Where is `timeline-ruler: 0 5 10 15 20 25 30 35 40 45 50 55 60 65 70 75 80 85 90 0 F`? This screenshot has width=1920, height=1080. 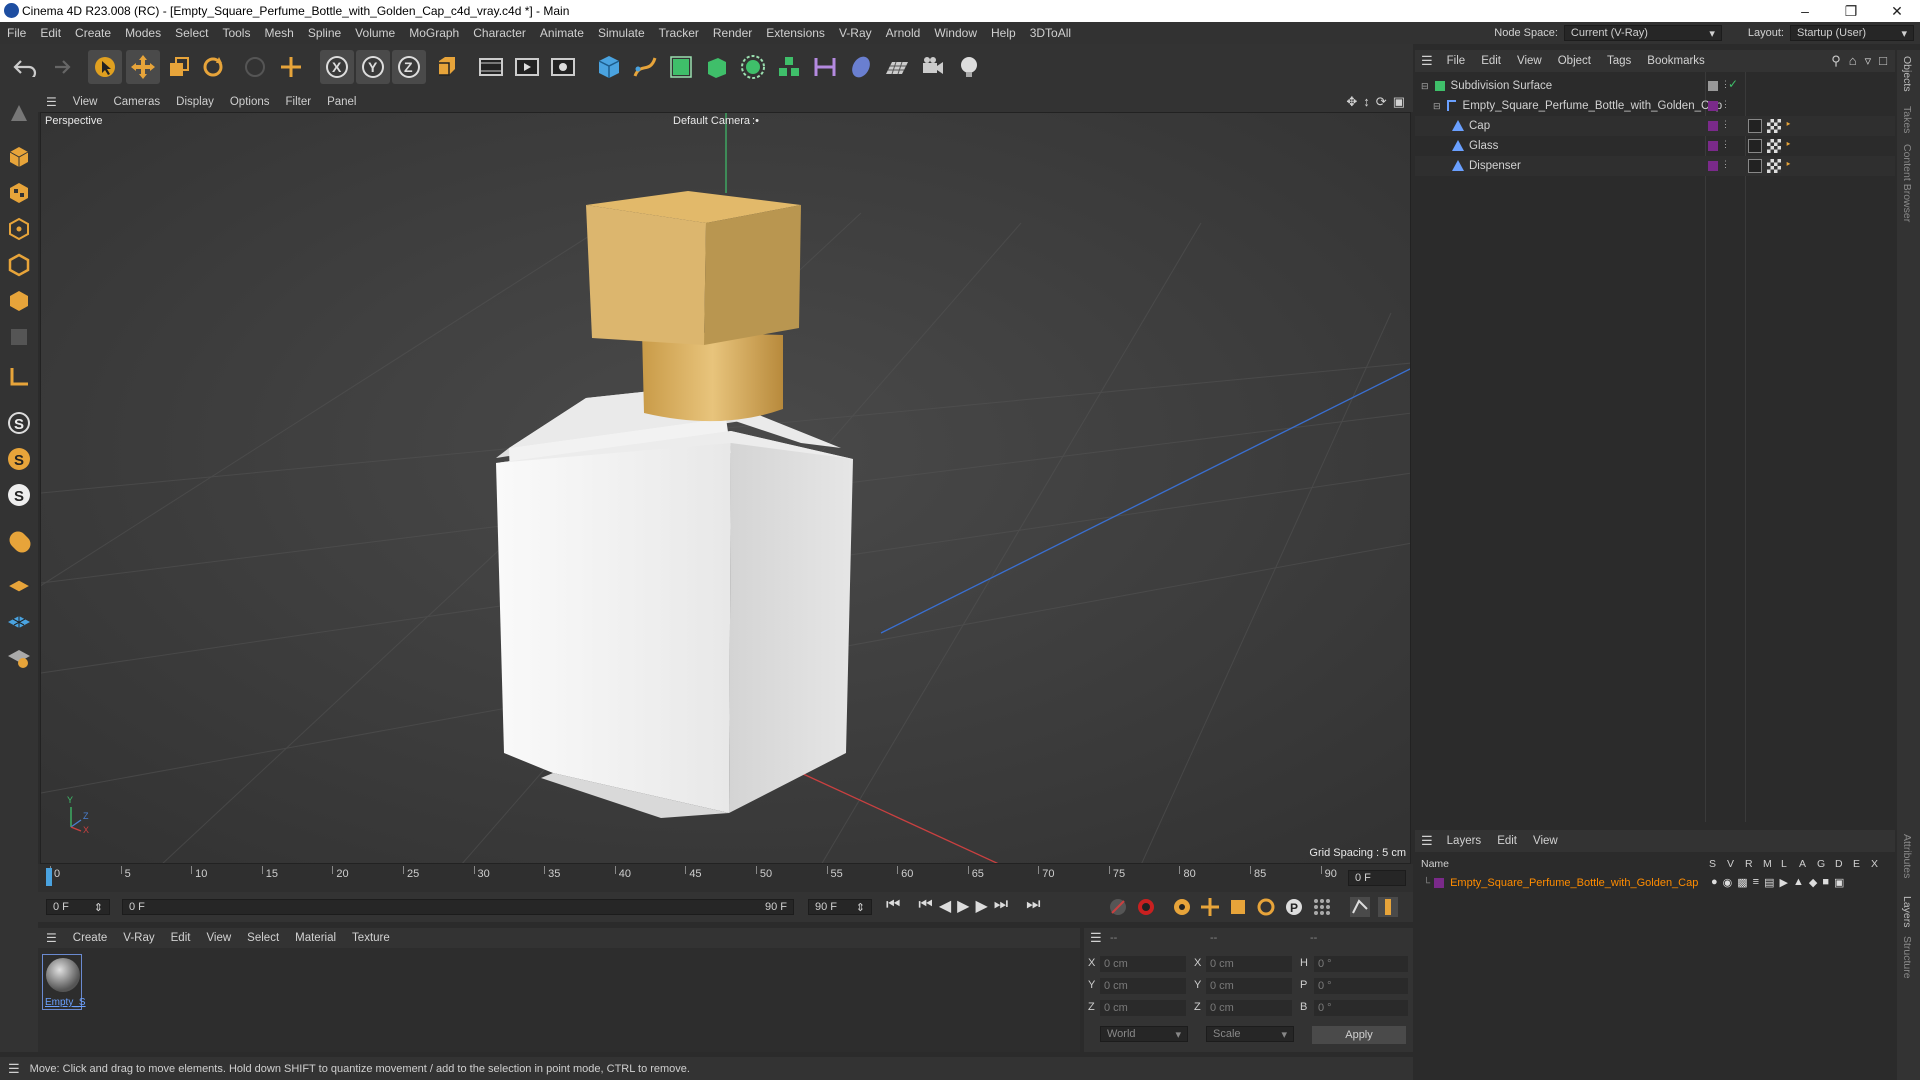 timeline-ruler: 0 5 10 15 20 25 30 35 40 45 50 55 60 65 70 75 80 85 90 0 F is located at coordinates (725, 878).